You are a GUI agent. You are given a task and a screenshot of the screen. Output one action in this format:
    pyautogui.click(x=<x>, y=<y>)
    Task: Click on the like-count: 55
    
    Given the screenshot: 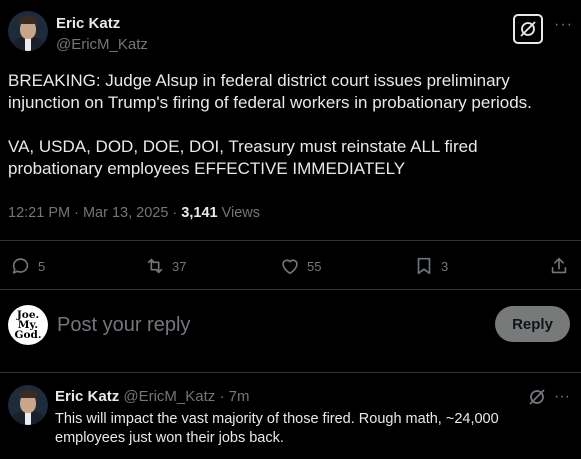 What is the action you would take?
    pyautogui.click(x=314, y=266)
    